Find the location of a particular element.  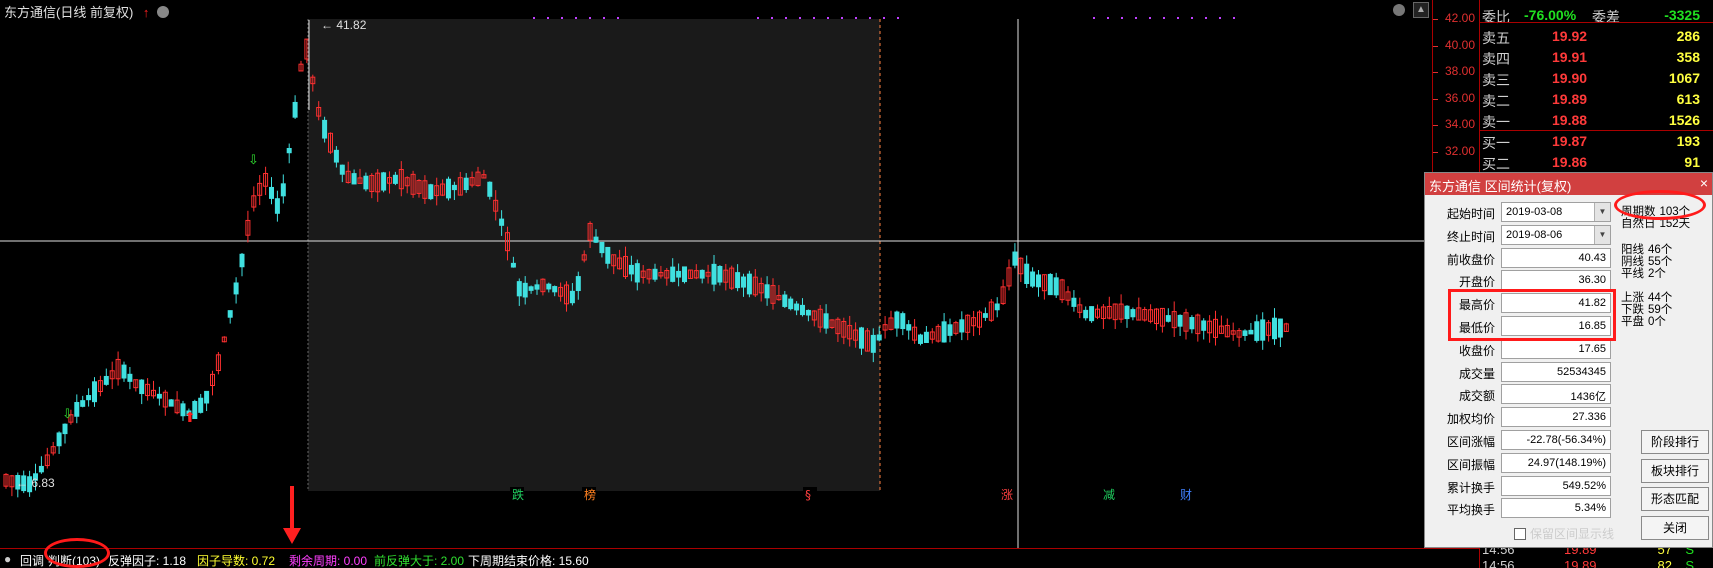

stat-label: 加权均价 is located at coordinates (1470, 419).